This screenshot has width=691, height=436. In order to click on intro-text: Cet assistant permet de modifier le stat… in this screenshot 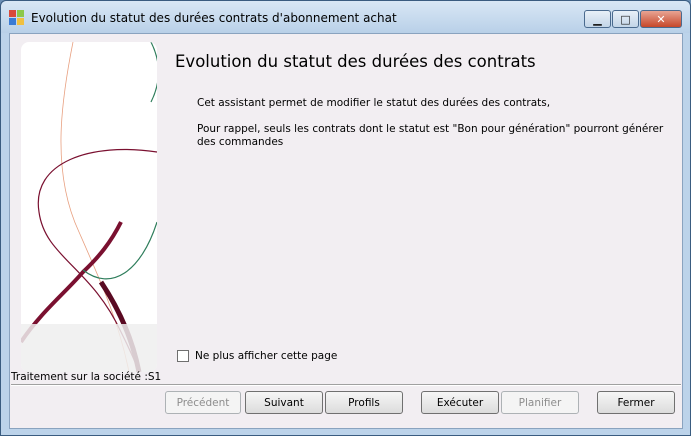, I will do `click(374, 103)`.